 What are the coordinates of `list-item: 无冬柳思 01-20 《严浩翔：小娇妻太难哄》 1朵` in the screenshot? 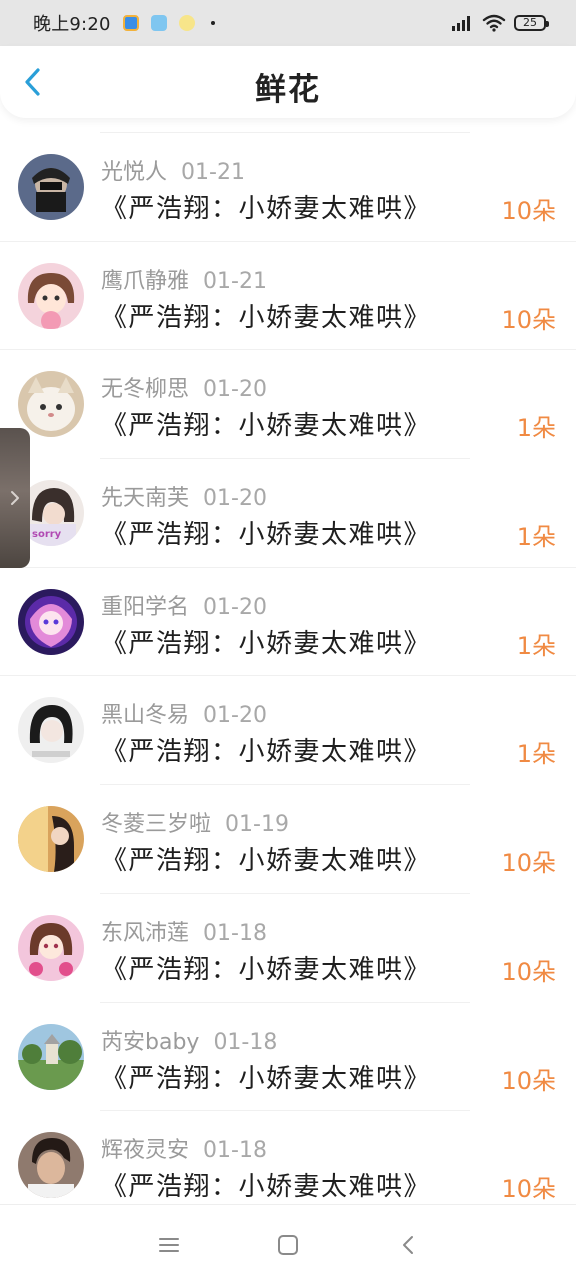 It's located at (288, 403).